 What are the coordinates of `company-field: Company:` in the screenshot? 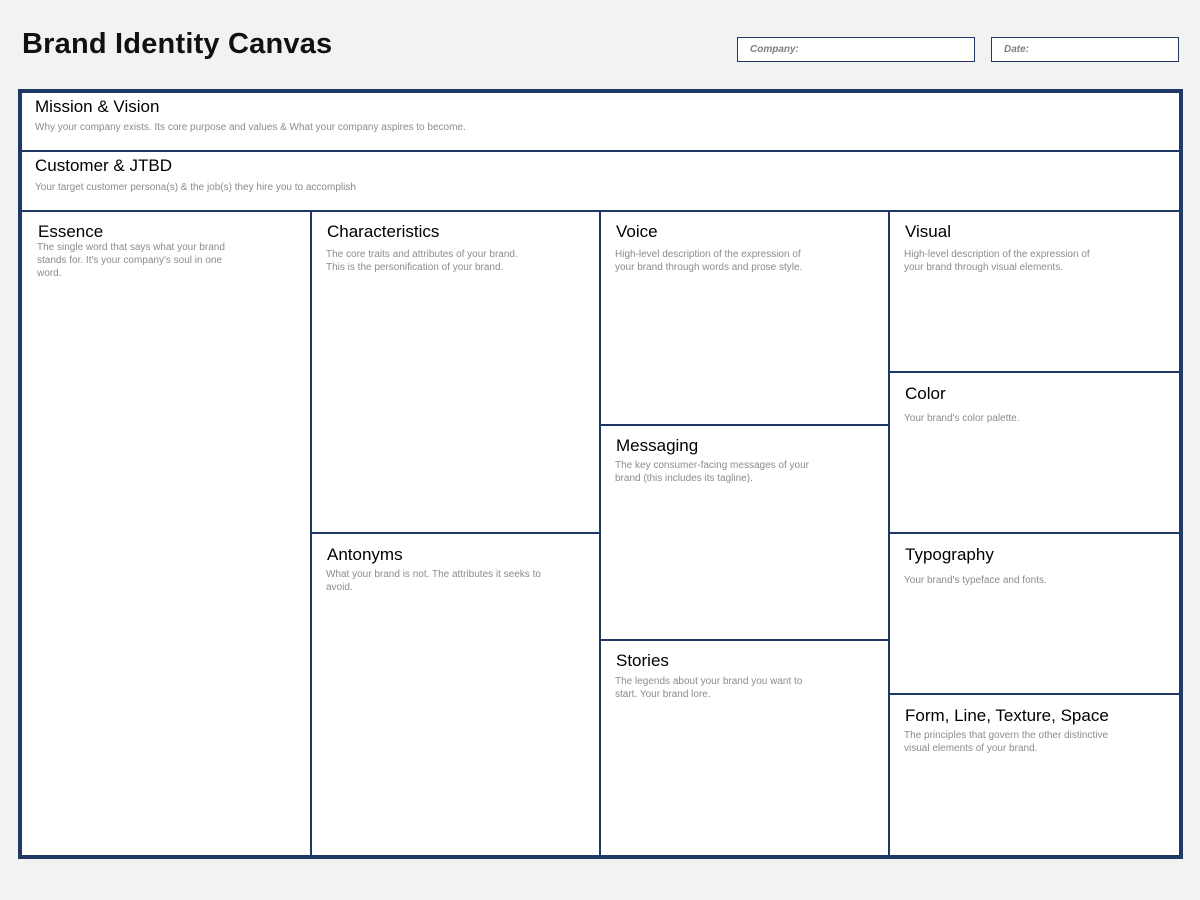 It's located at (856, 49).